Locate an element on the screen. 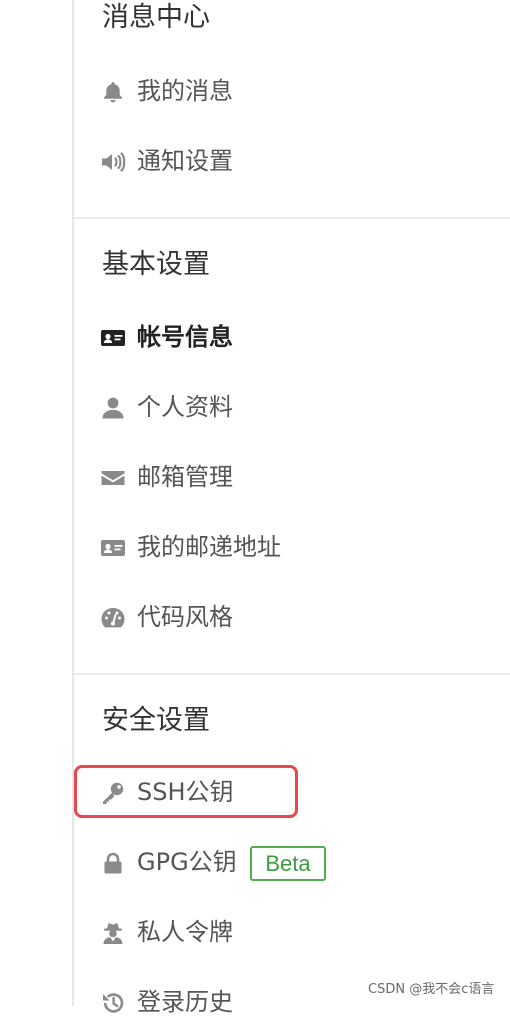 This screenshot has width=510, height=1032. watermark: CSDN @我不会c语言 is located at coordinates (431, 989).